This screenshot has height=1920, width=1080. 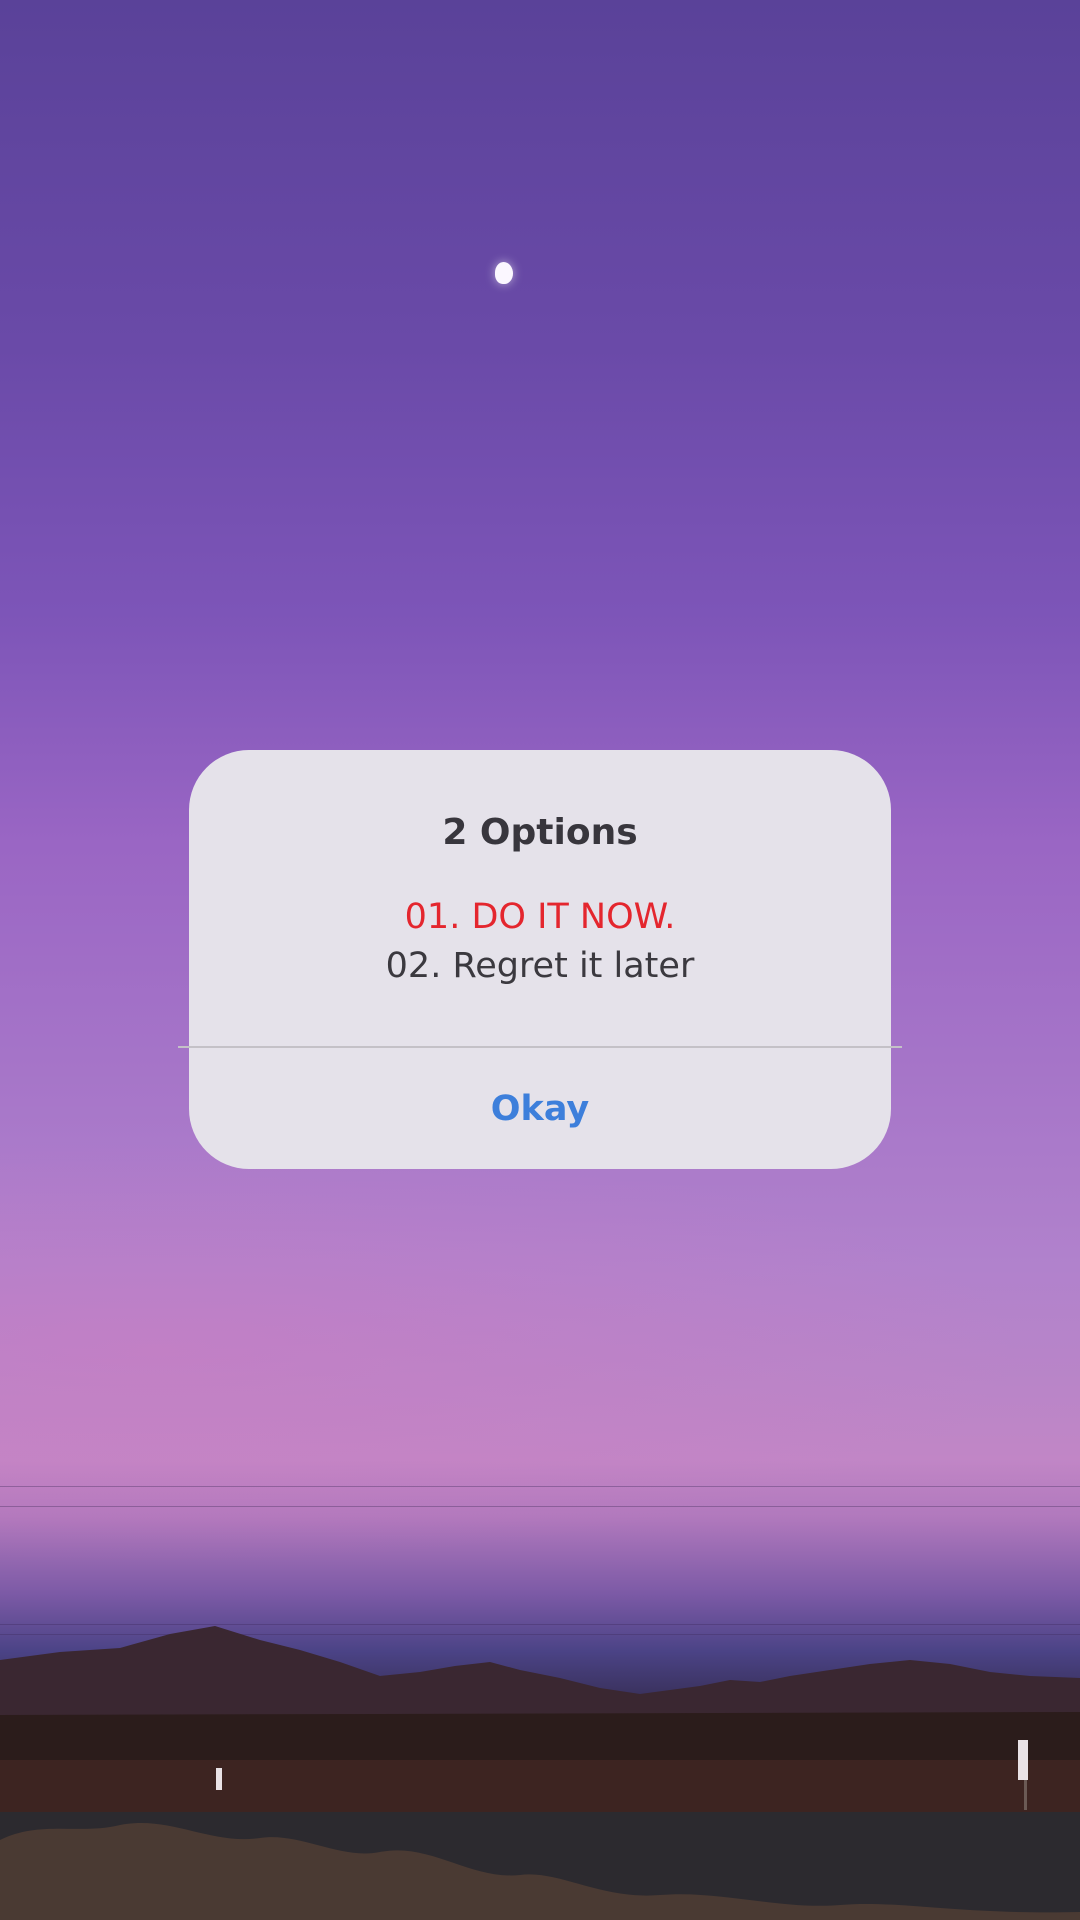 I want to click on option-do-it-now: 01. DO IT NOW., so click(x=540, y=917).